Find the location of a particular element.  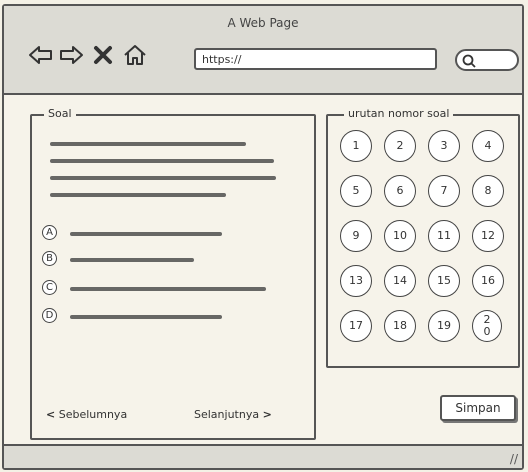

status-bar: // is located at coordinates (263, 456).